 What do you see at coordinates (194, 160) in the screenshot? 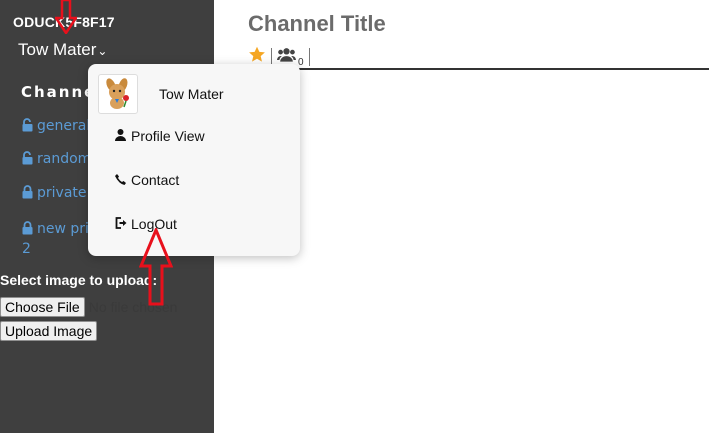
I see `user-dropdown-menu: Tow Mater Profile View Contact LogOut` at bounding box center [194, 160].